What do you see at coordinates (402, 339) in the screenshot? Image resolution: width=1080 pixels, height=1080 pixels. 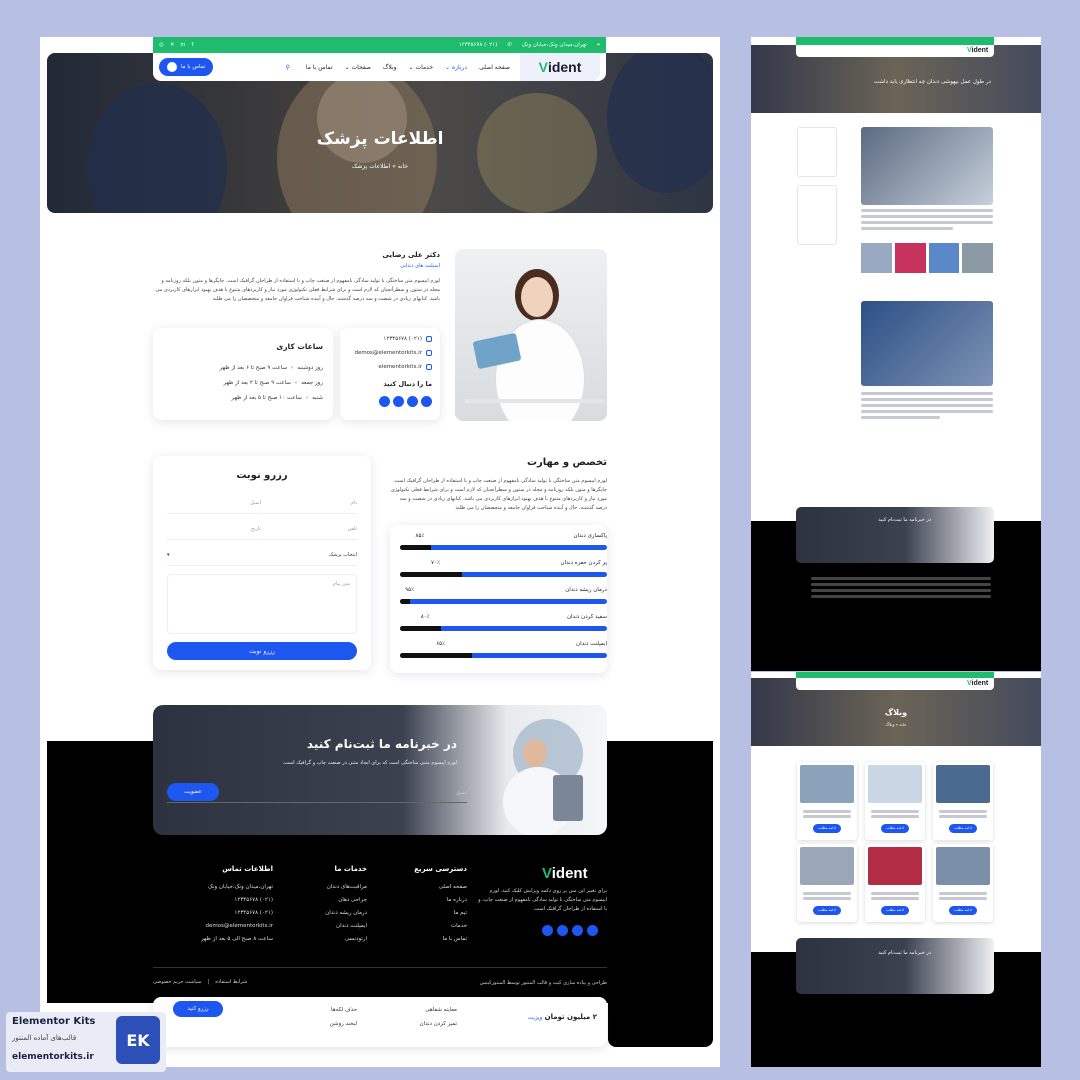 I see `doctor-phone: (۰۲۱) ۱۲۳۴۵۶۷۸` at bounding box center [402, 339].